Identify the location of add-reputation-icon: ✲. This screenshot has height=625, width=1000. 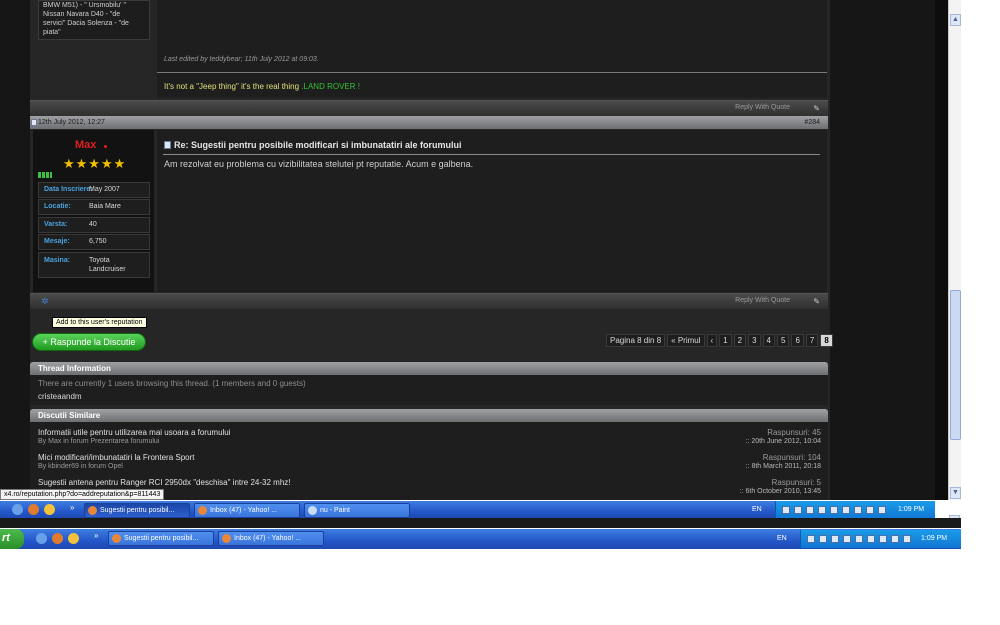
(45, 301).